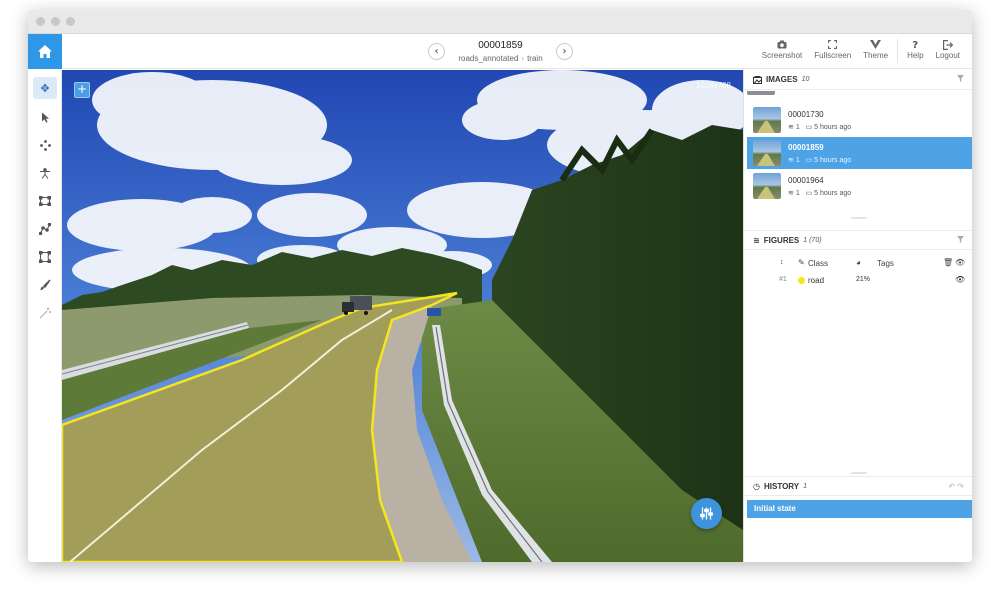  What do you see at coordinates (801, 280) in the screenshot?
I see `class-color-dot` at bounding box center [801, 280].